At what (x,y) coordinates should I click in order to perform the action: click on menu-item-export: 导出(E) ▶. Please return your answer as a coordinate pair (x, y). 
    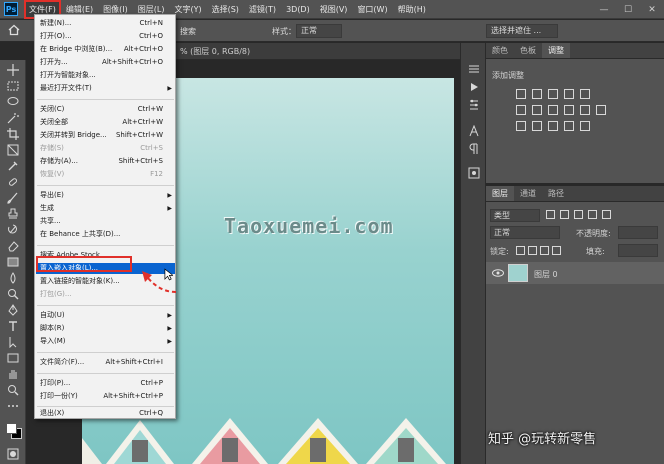
    Looking at the image, I should click on (105, 195).